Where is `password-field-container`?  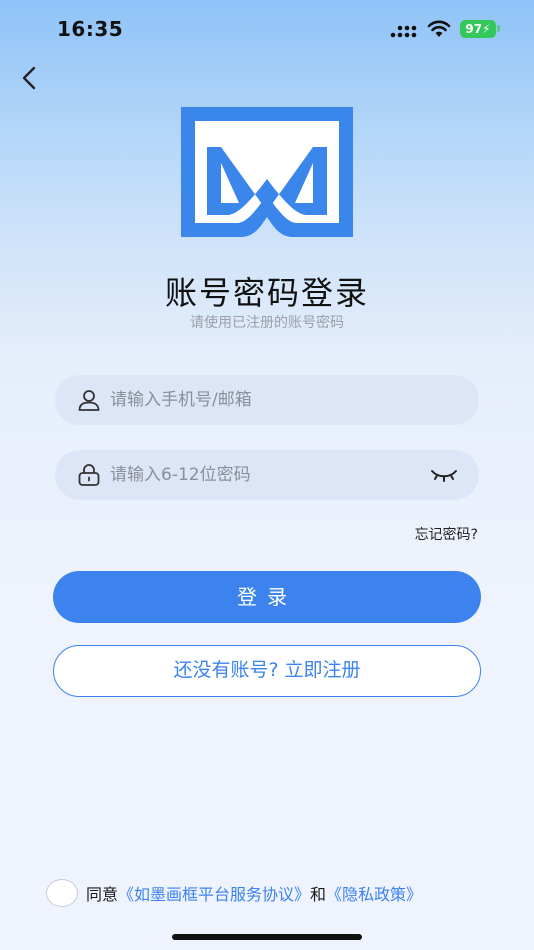
password-field-container is located at coordinates (267, 475).